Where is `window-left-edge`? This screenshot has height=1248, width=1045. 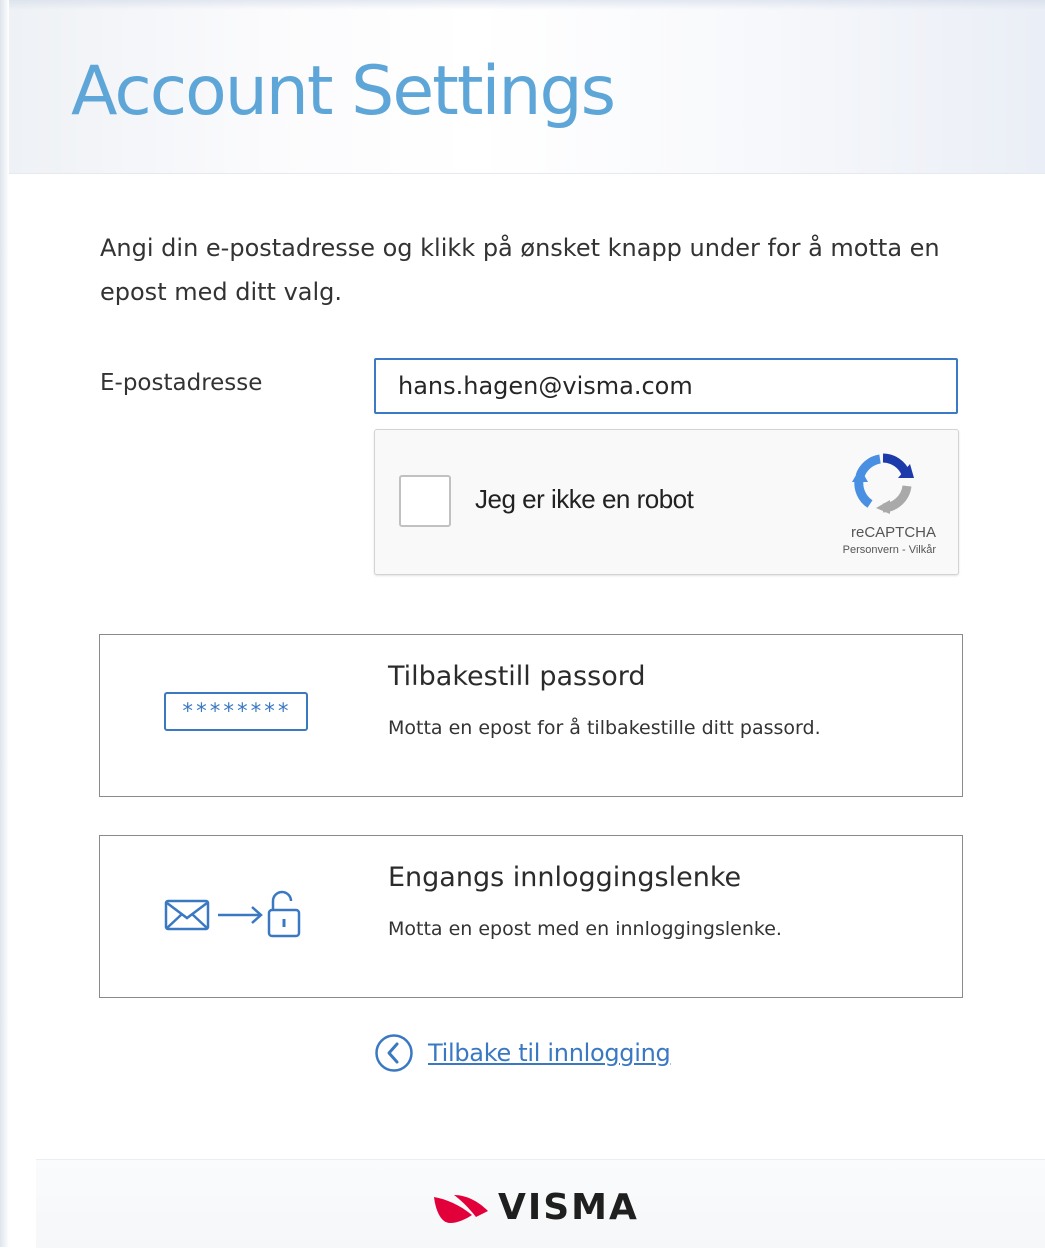
window-left-edge is located at coordinates (4, 623).